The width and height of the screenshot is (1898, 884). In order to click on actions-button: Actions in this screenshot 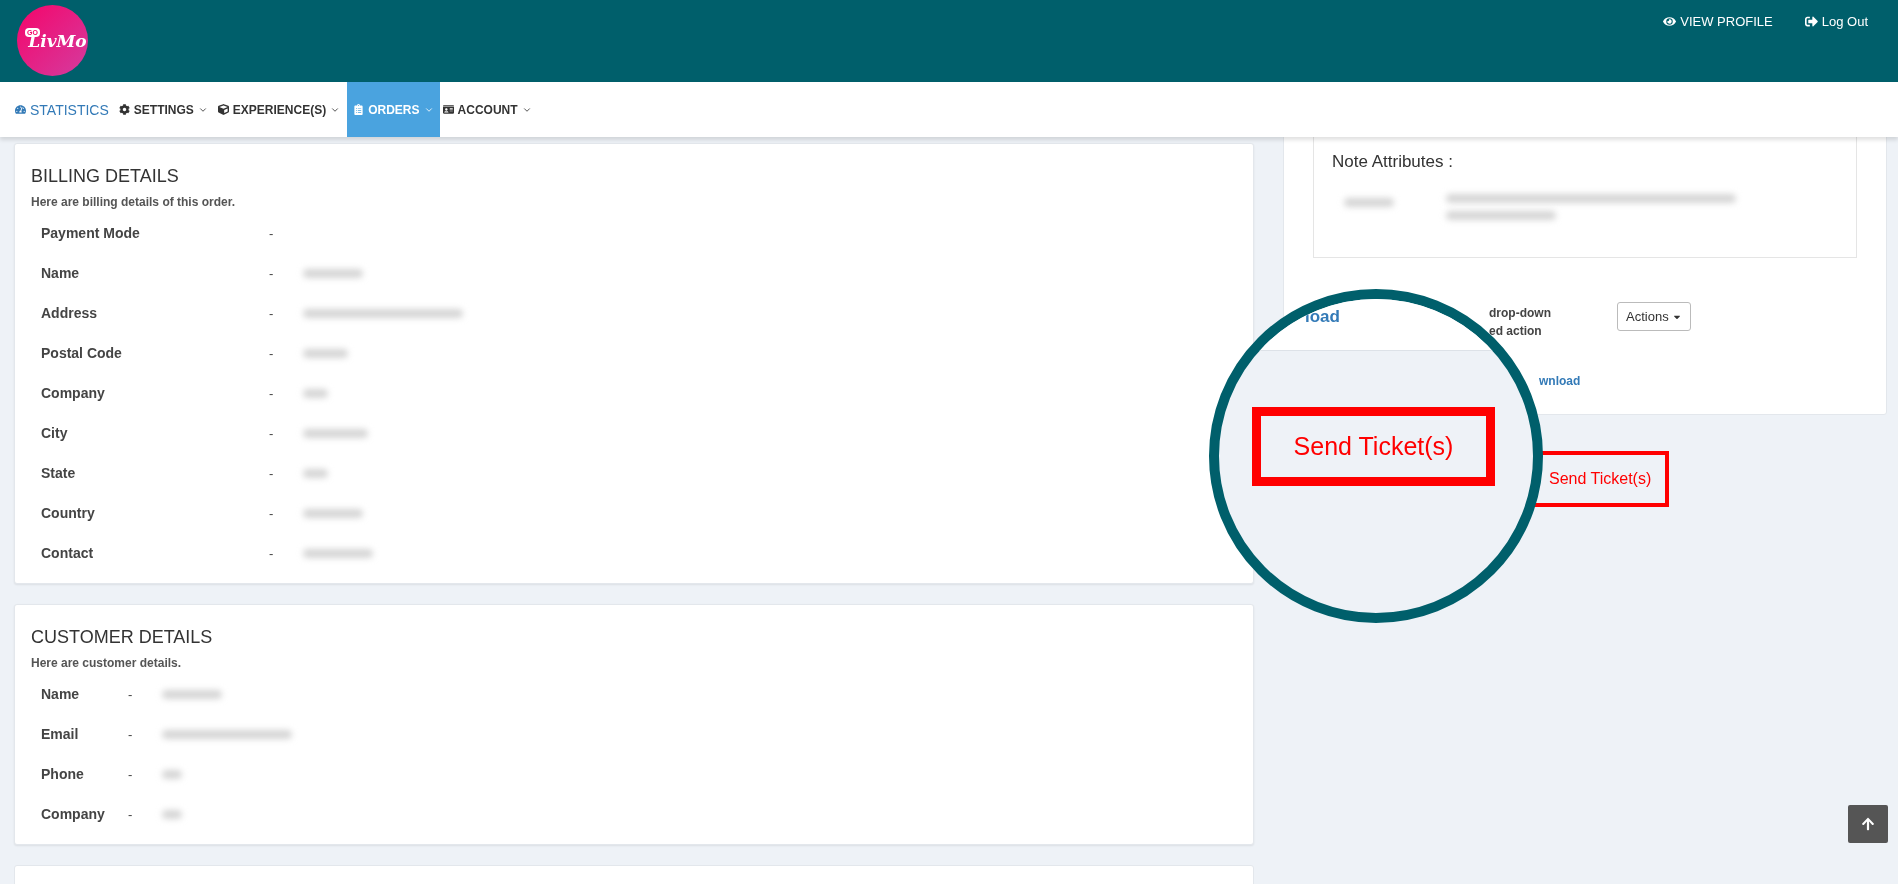, I will do `click(1654, 316)`.